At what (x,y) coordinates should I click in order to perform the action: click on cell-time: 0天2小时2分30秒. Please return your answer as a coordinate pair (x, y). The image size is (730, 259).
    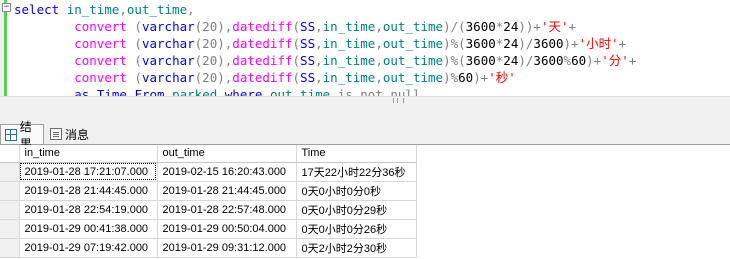
    Looking at the image, I should click on (356, 248).